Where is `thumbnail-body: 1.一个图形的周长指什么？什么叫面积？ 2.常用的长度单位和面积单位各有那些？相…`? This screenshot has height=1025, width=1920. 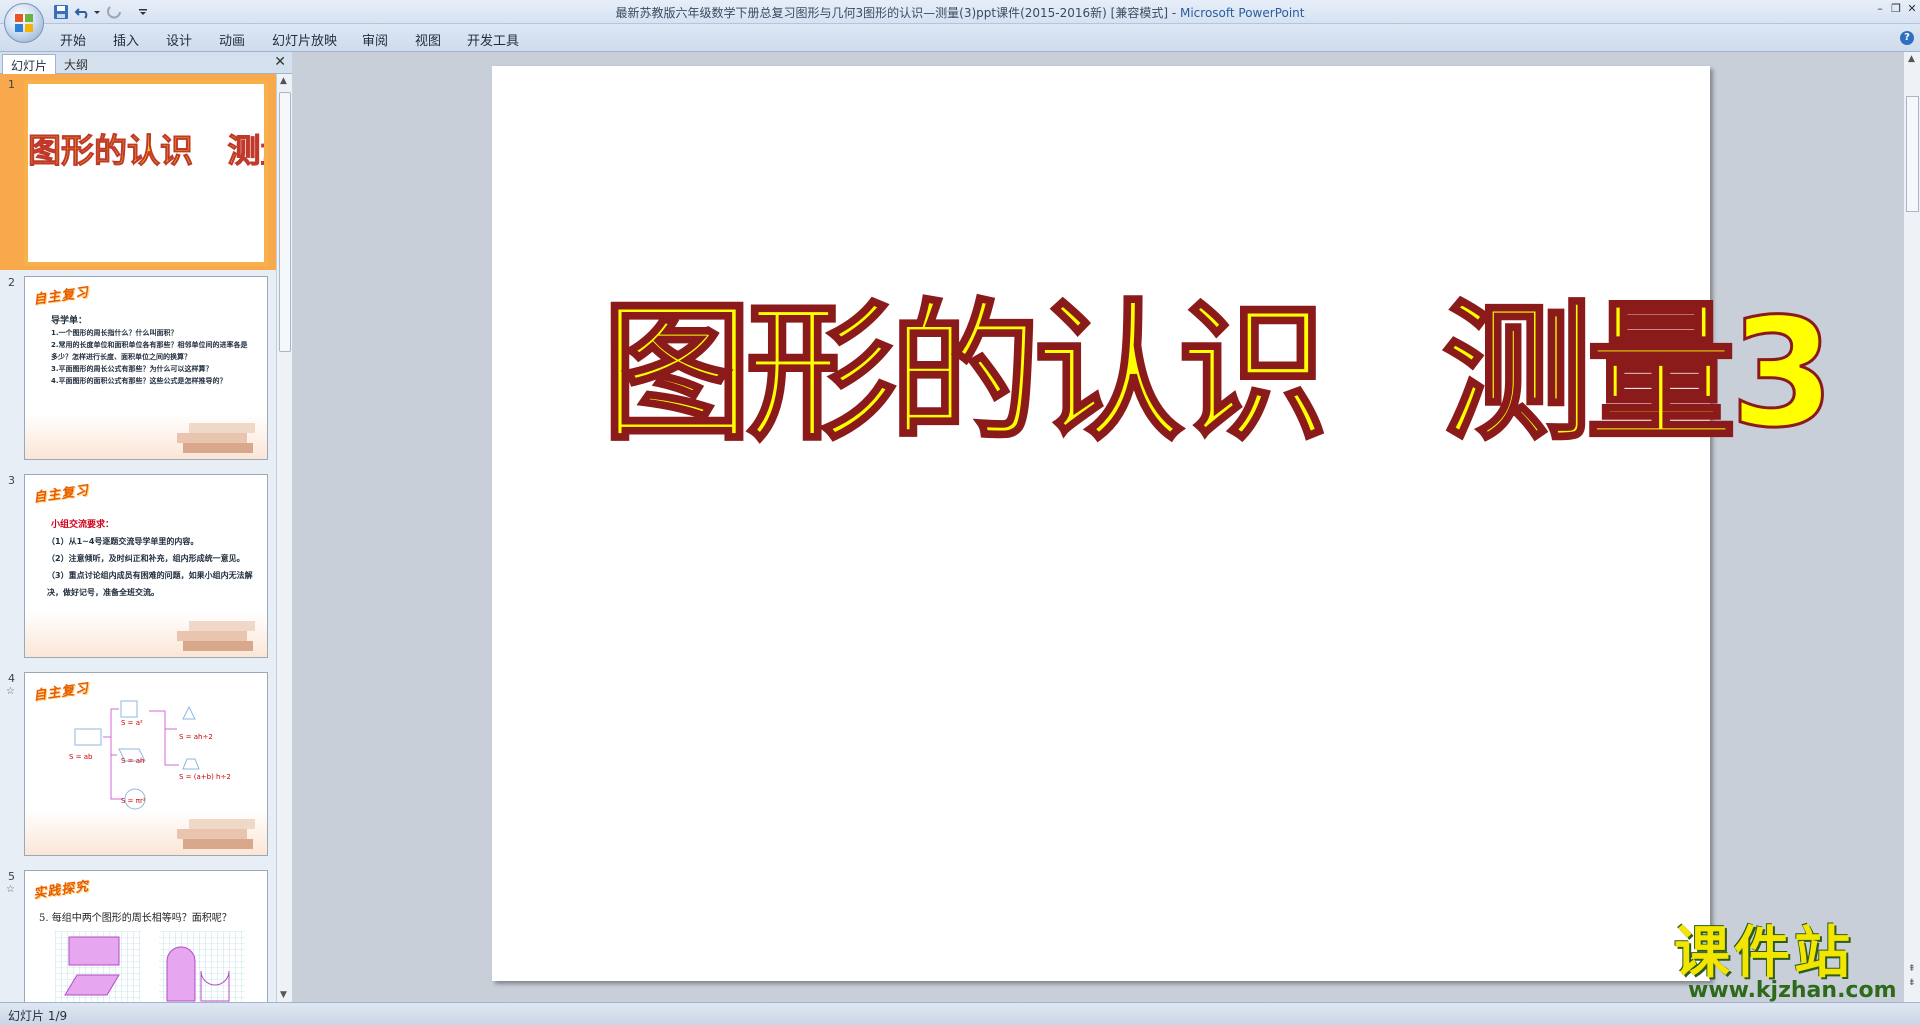
thumbnail-body: 1.一个图形的周长指什么？什么叫面积？ 2.常用的长度单位和面积单位各有那些？相… is located at coordinates (151, 357).